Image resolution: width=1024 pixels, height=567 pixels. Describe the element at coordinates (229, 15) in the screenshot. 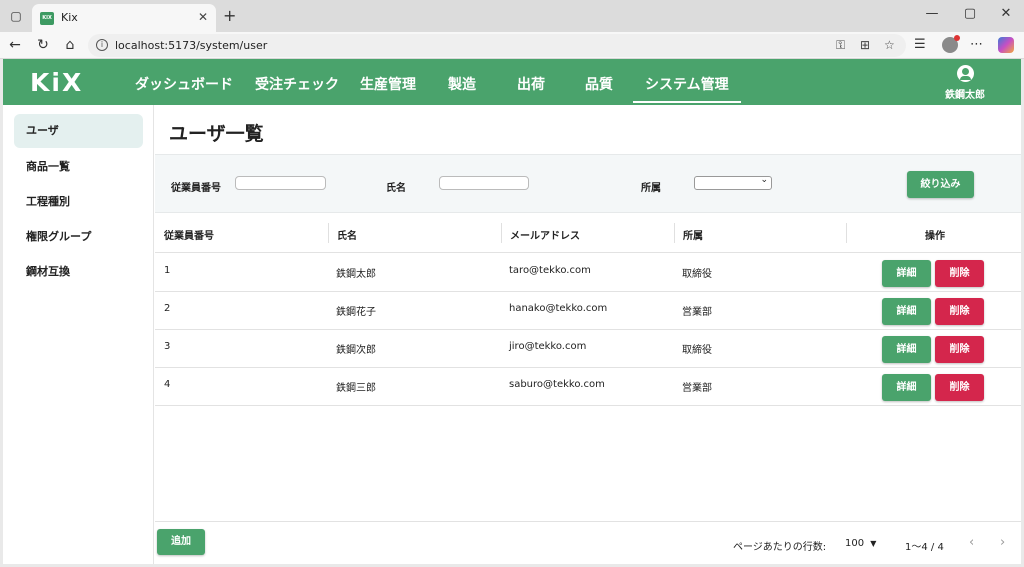

I see `new-tab-icon: +` at that location.